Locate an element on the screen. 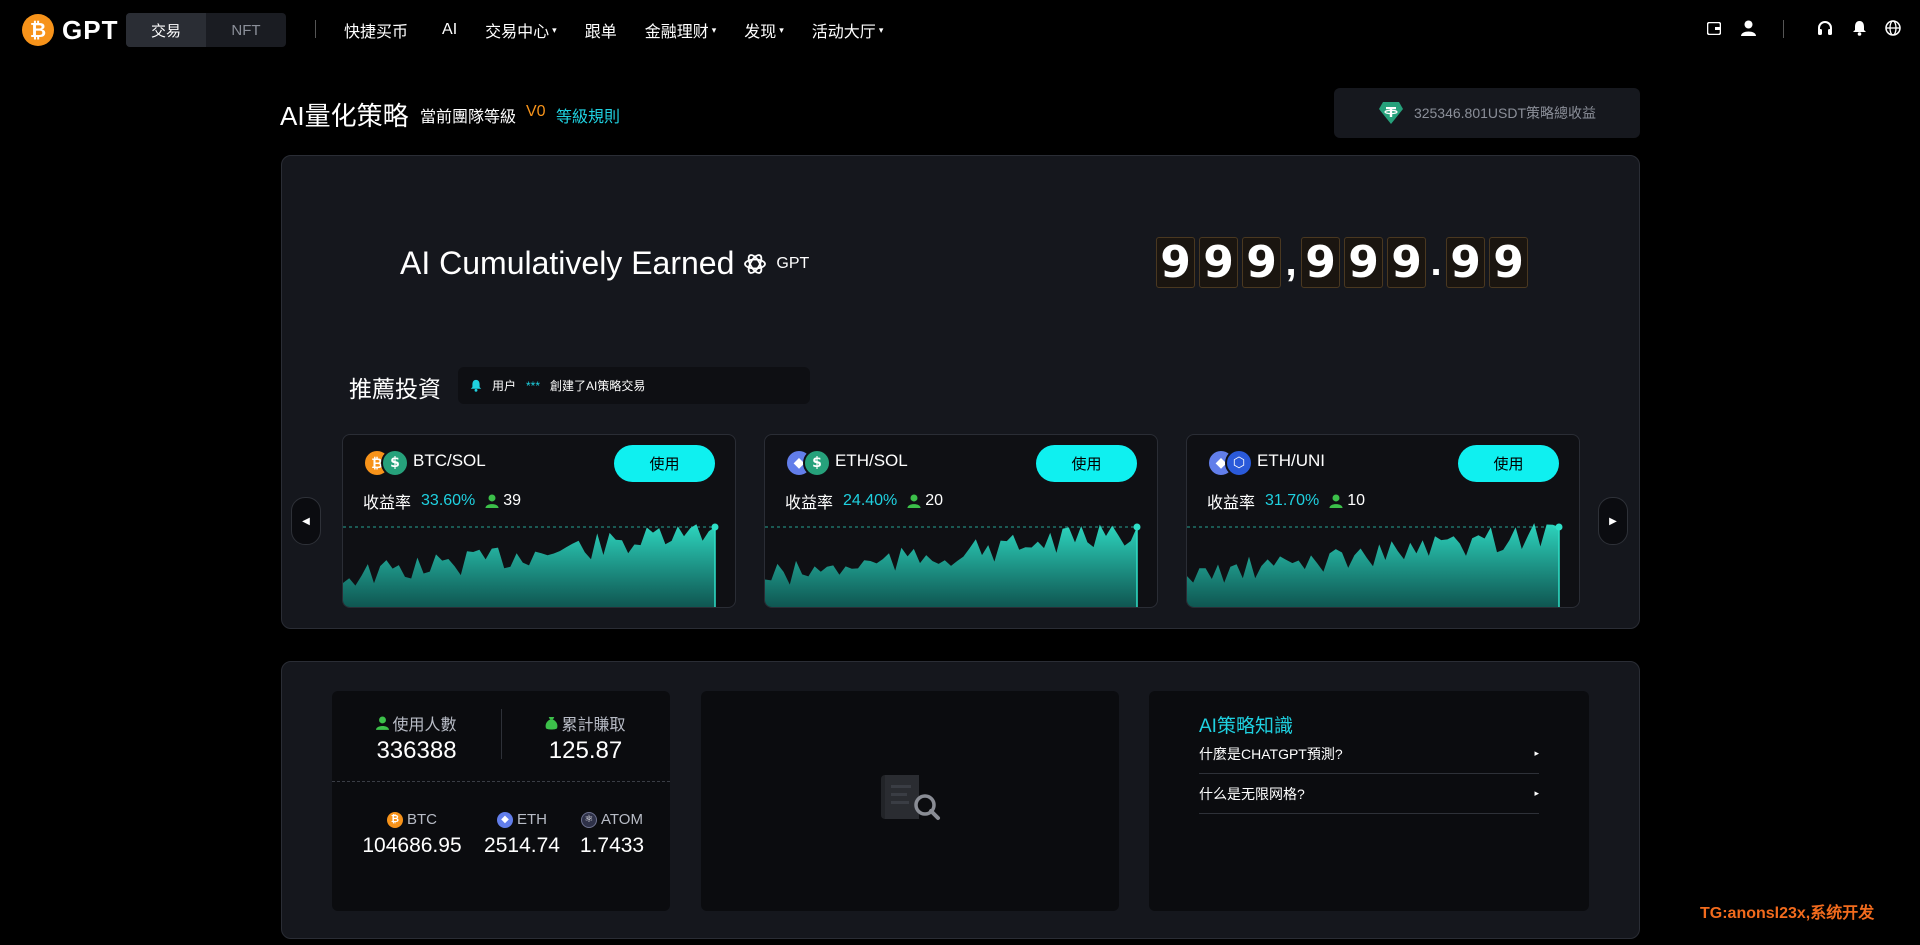 The height and width of the screenshot is (945, 1920). money-bag-icon is located at coordinates (552, 723).